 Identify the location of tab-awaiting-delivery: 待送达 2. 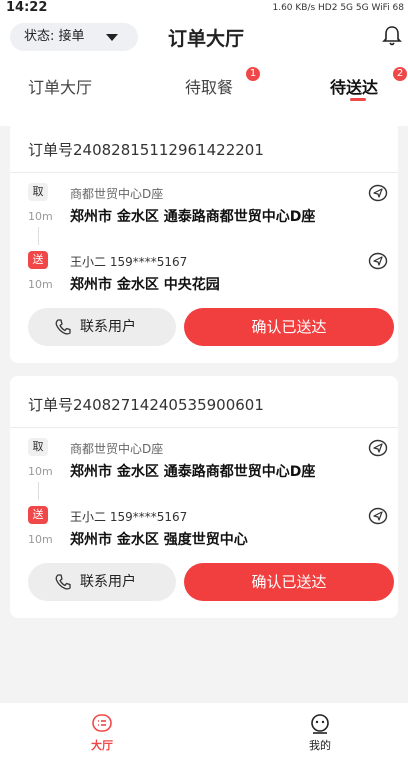
(368, 84).